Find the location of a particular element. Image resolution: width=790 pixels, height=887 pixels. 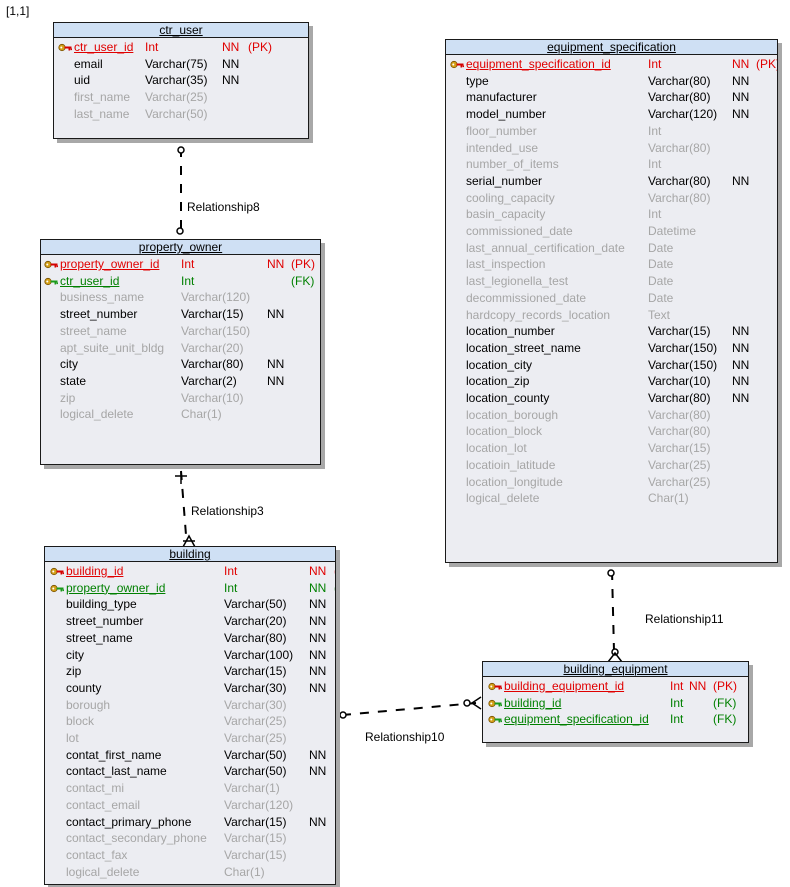

column-row: ctr_user_id Int (FK) is located at coordinates (180, 281).